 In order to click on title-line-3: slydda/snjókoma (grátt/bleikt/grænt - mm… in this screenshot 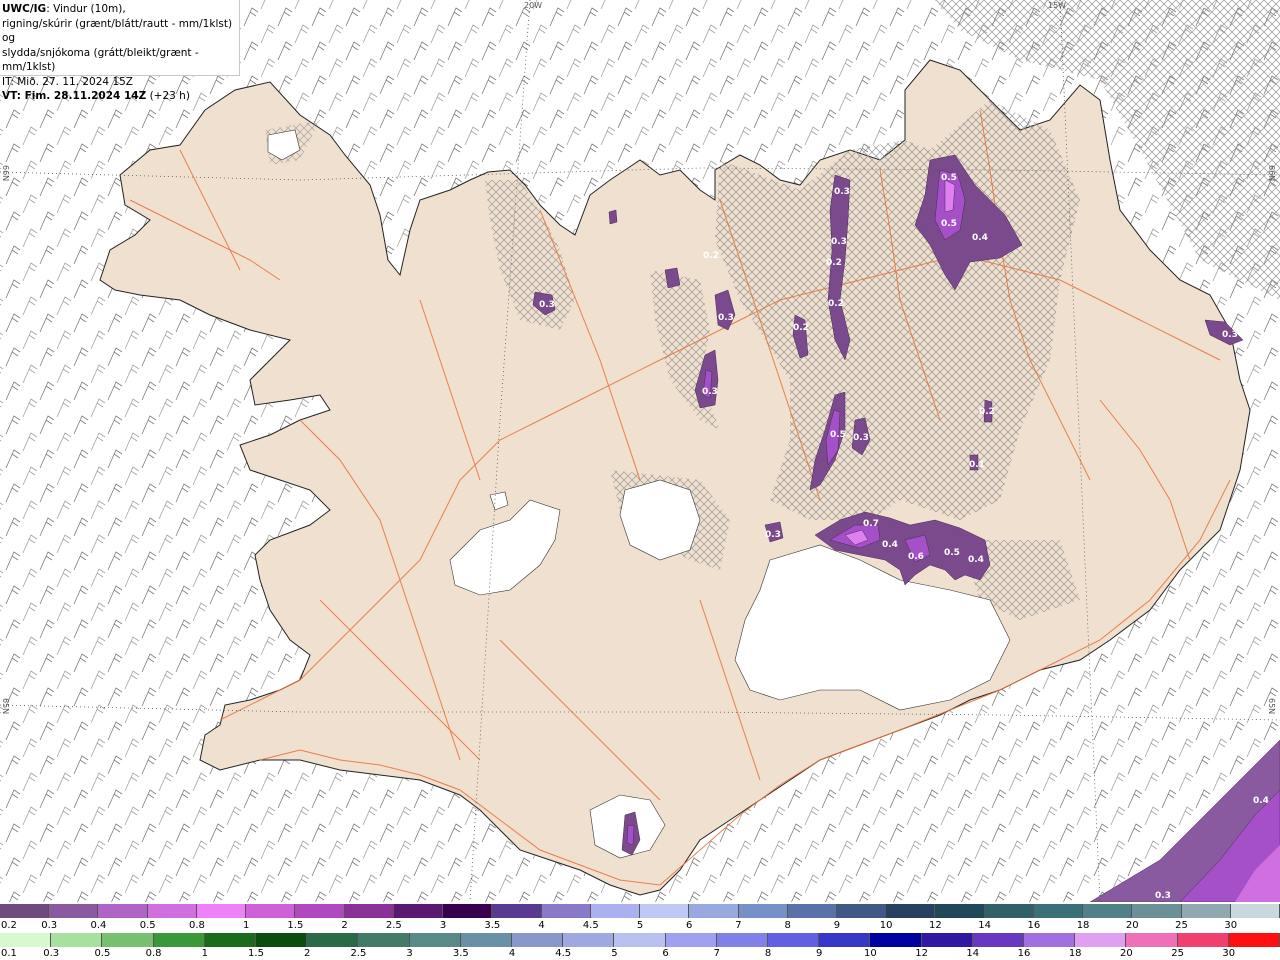, I will do `click(100, 60)`.